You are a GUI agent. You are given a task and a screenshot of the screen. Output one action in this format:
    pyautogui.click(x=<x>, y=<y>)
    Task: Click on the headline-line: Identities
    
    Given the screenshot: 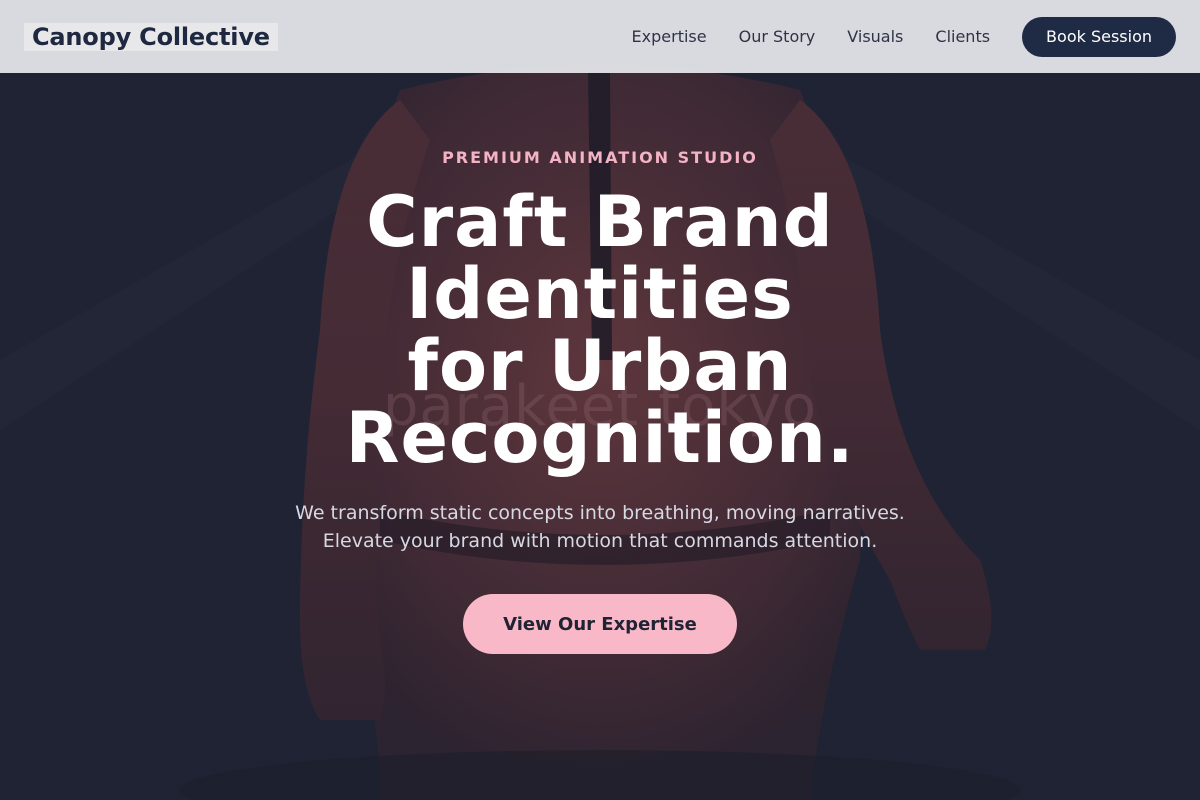 What is the action you would take?
    pyautogui.click(x=600, y=294)
    